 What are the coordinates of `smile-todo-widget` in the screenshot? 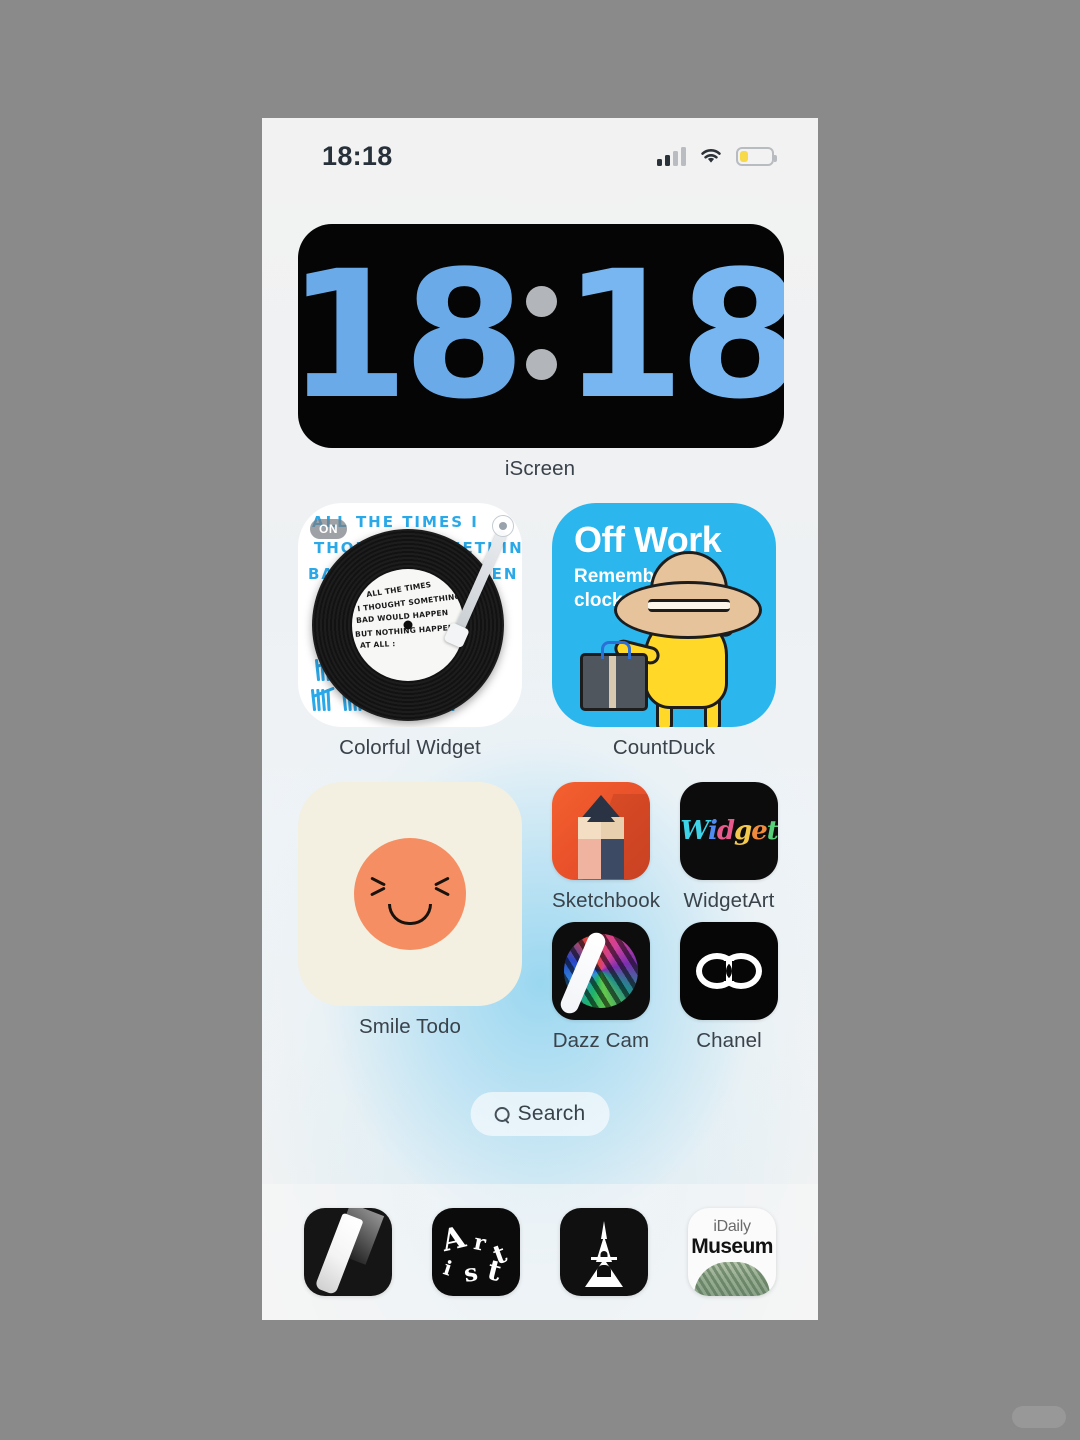 It's located at (410, 894).